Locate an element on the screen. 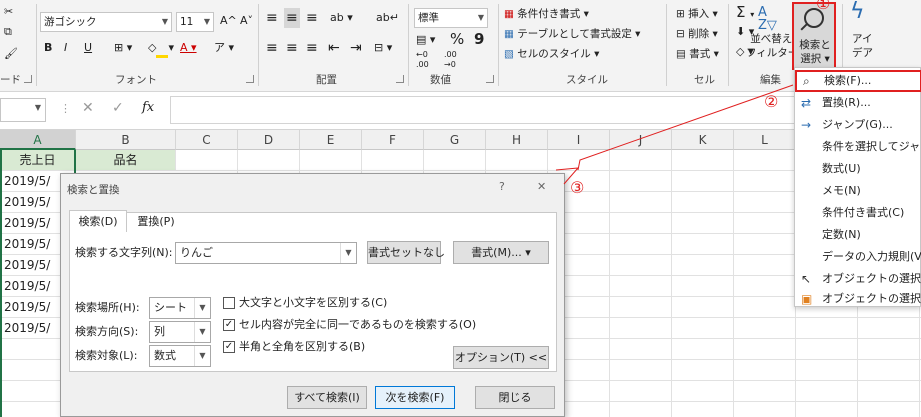 The width and height of the screenshot is (921, 417). annotation-arrow-head is located at coordinates (567, 176).